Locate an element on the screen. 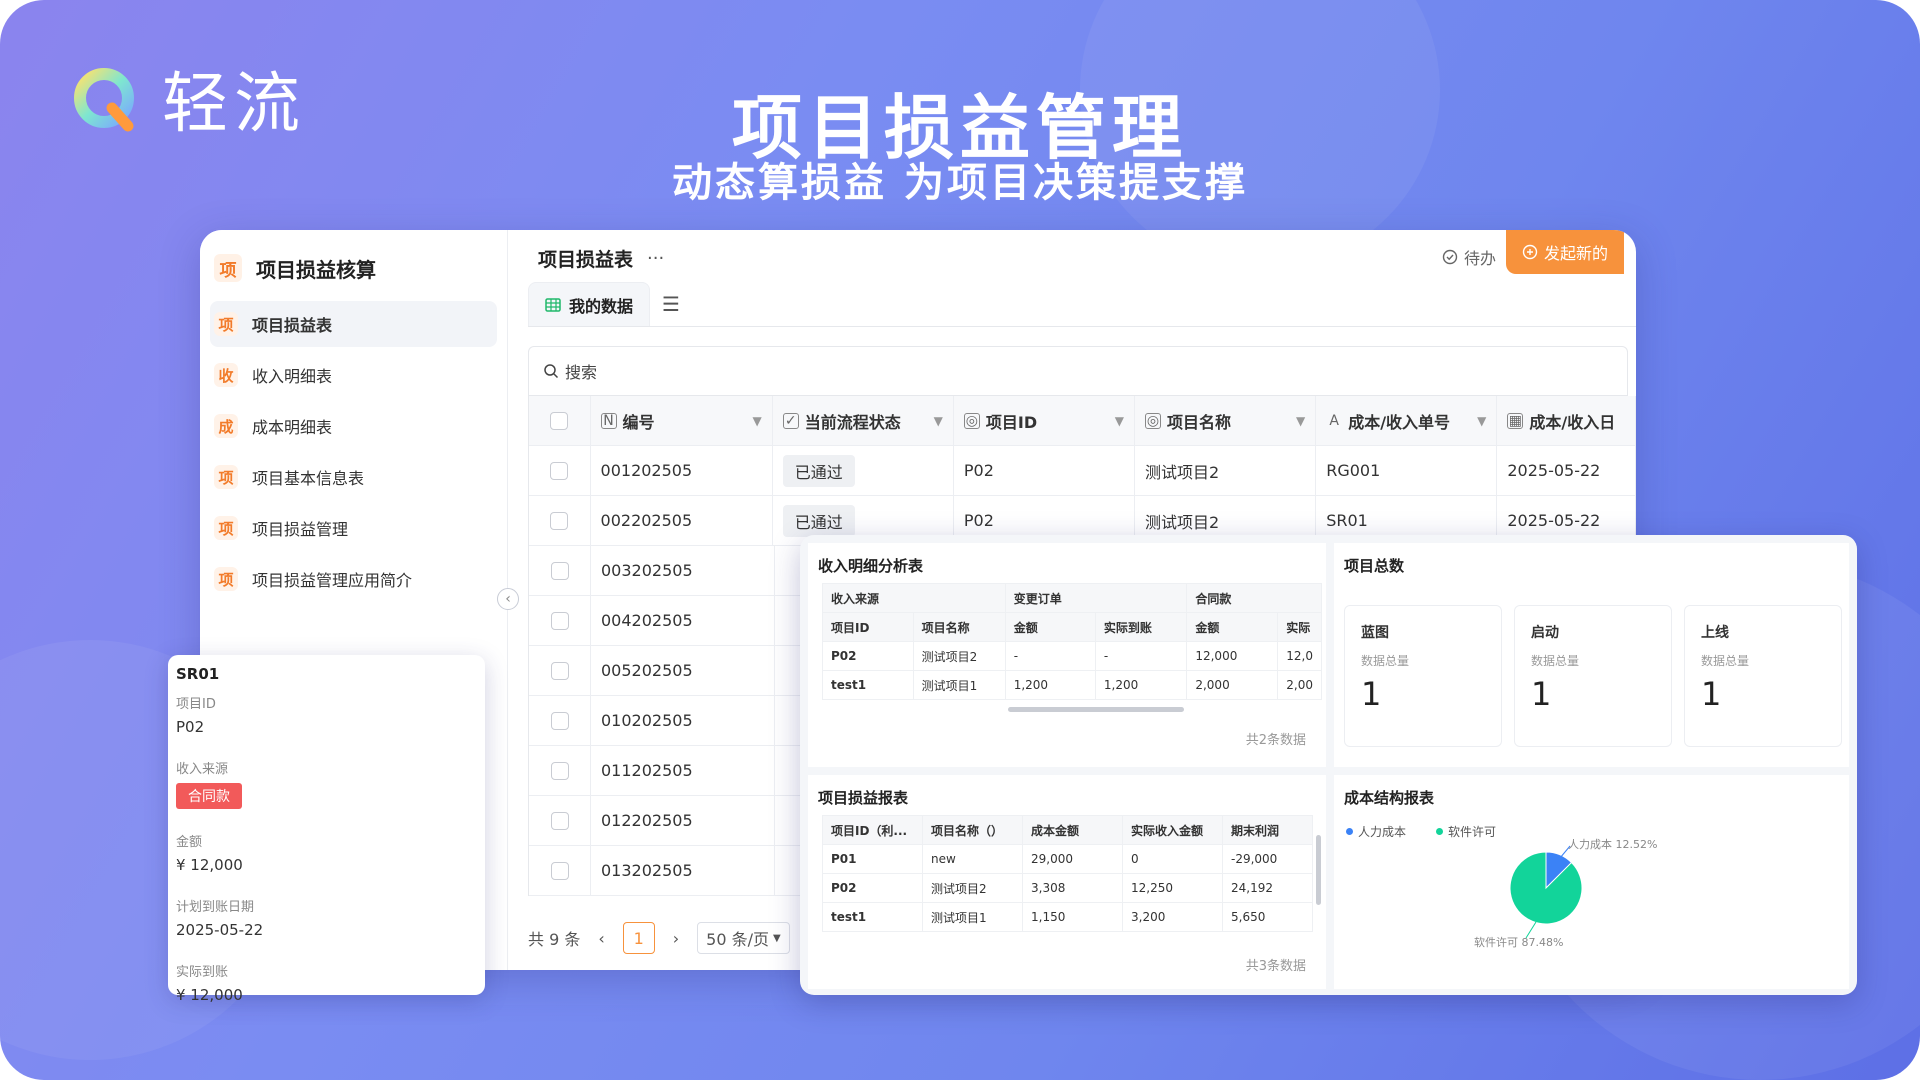 This screenshot has height=1080, width=1920. cell: - is located at coordinates (1141, 656).